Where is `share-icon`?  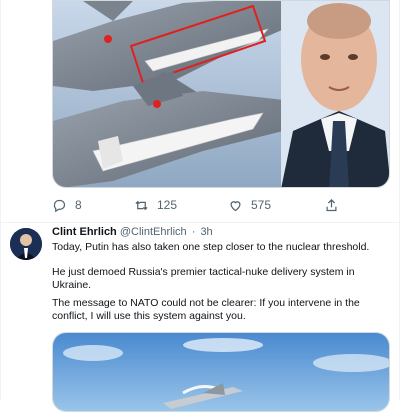 share-icon is located at coordinates (331, 204).